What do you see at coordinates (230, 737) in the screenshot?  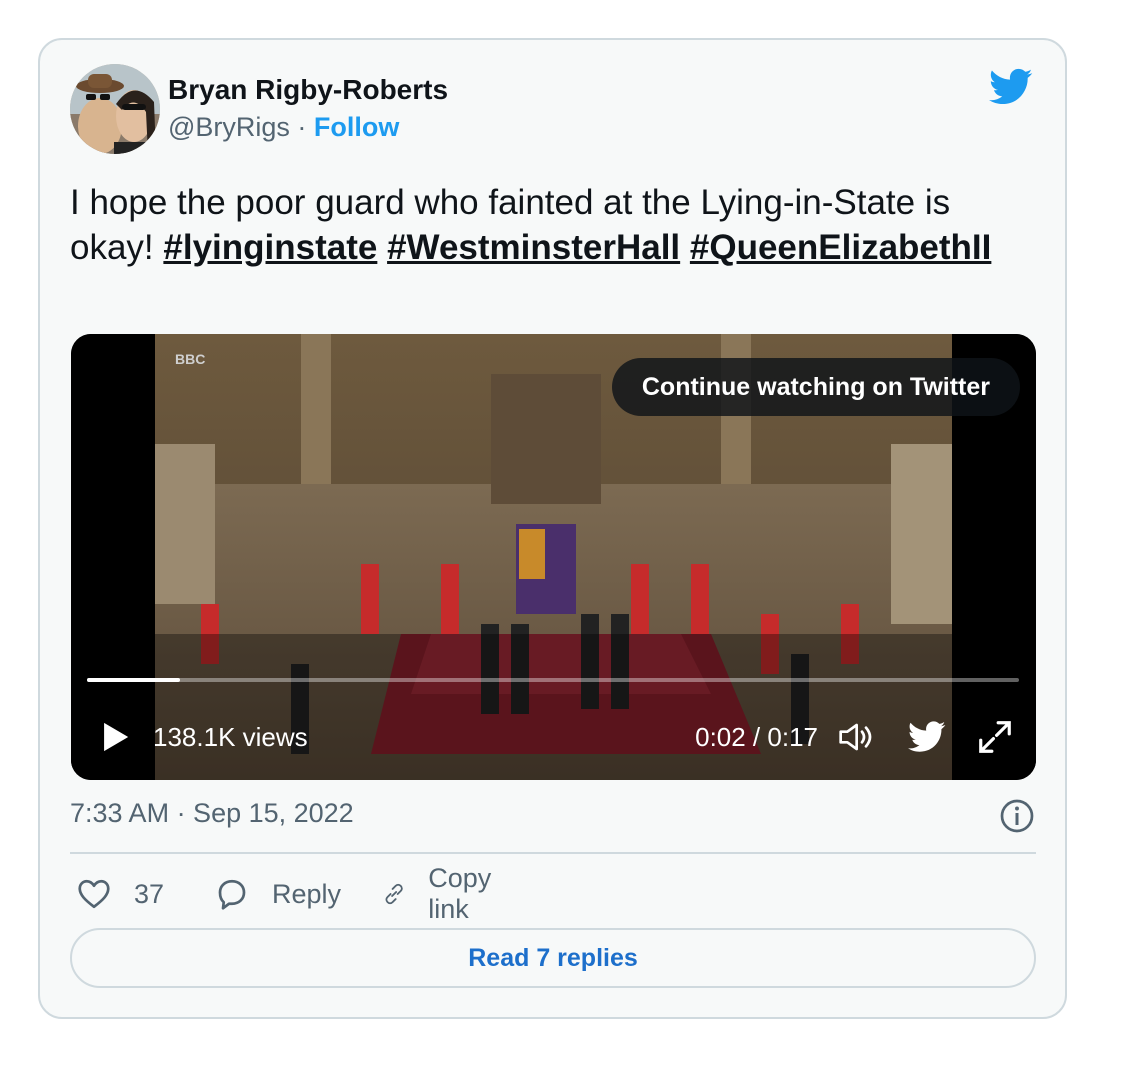 I see `view-count: 138.1K views` at bounding box center [230, 737].